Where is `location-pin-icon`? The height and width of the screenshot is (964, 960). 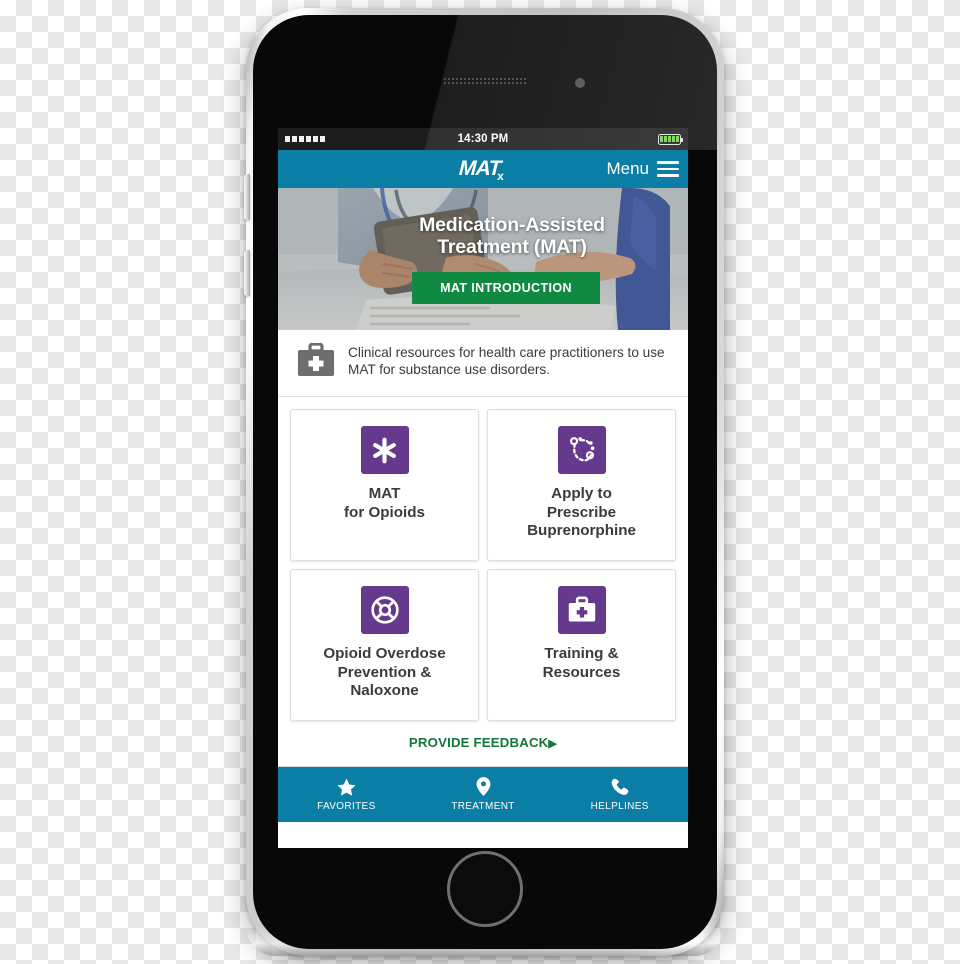
location-pin-icon is located at coordinates (483, 786).